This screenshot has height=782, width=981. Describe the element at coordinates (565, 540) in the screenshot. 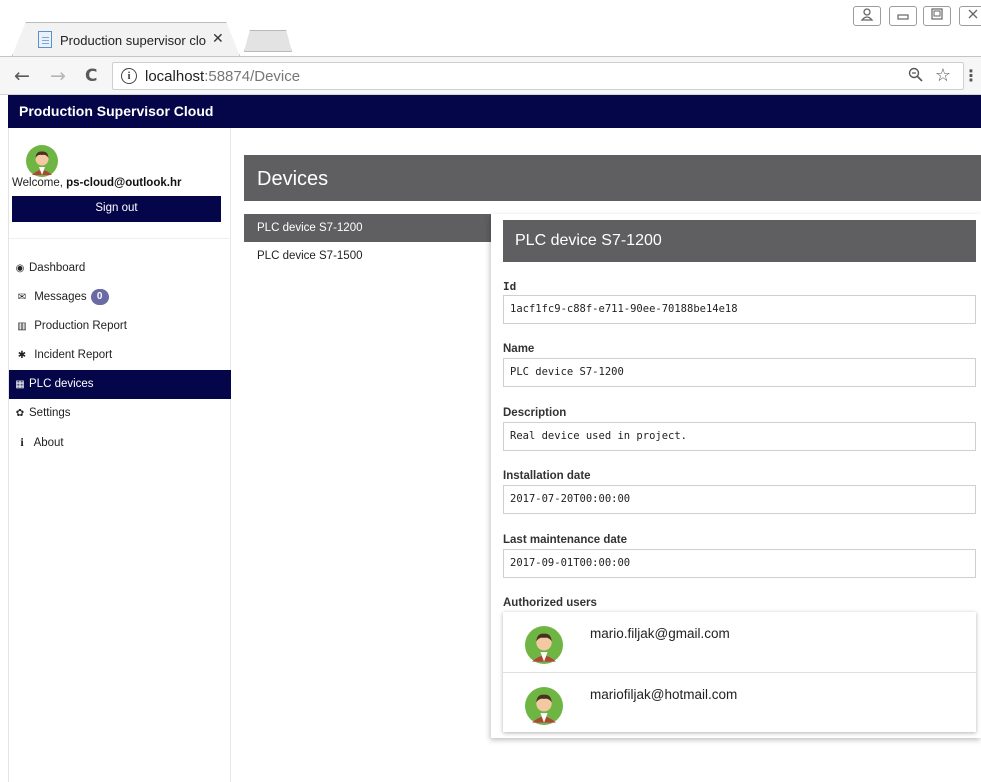

I see `last-maintenance-date-label: Last maintenance date` at that location.